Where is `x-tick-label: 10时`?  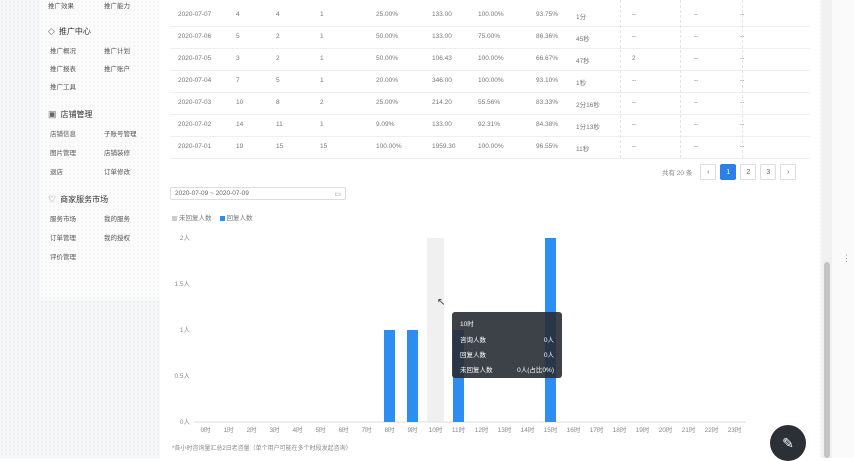 x-tick-label: 10时 is located at coordinates (436, 429).